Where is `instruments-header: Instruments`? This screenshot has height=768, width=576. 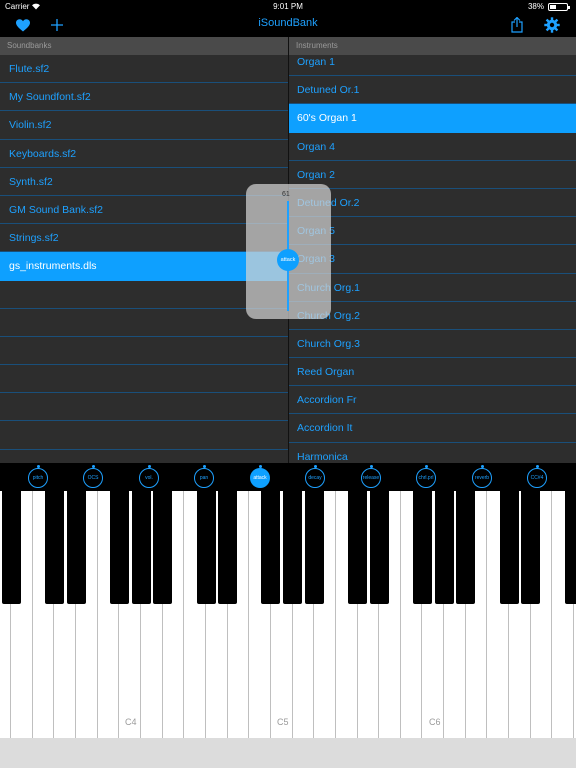
instruments-header: Instruments is located at coordinates (432, 46).